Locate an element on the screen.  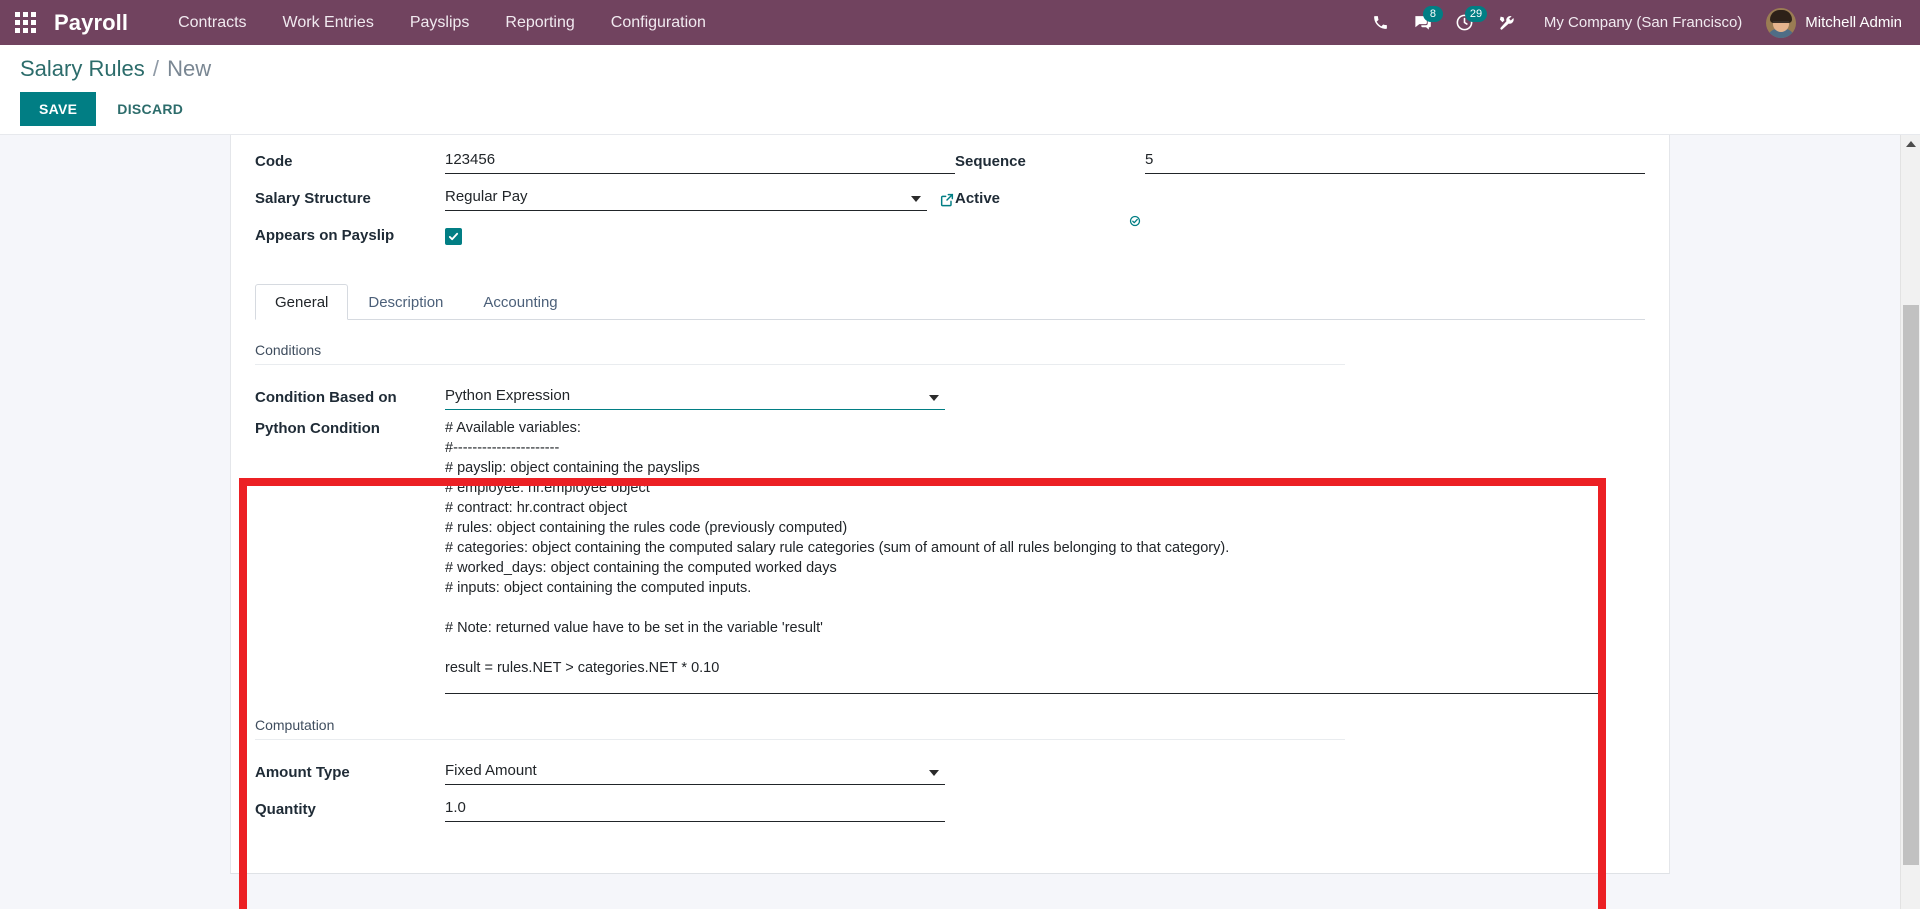
field-amount-type-label: Amount Type is located at coordinates (302, 772).